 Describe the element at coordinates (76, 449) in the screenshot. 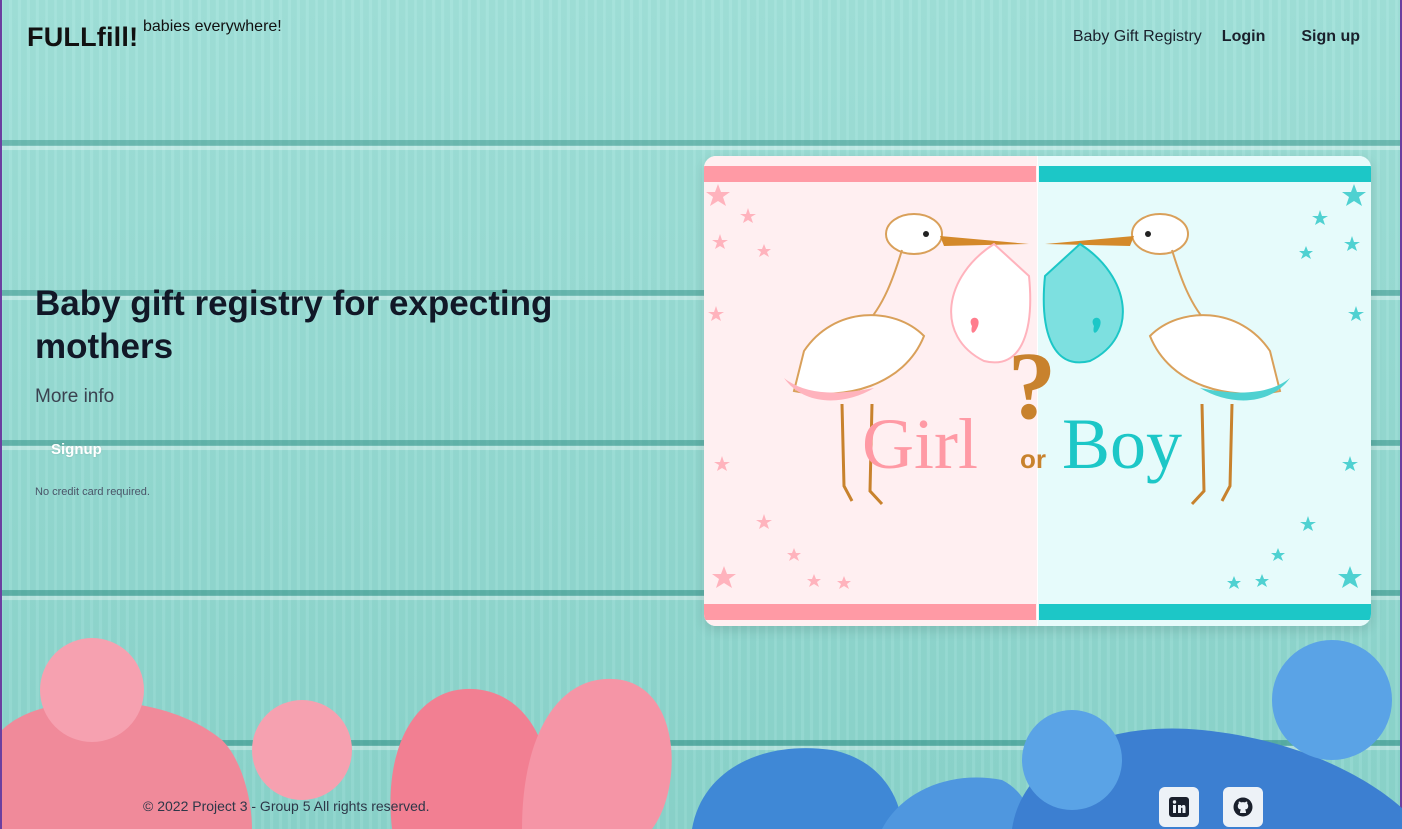

I see `signup-button: Signup` at that location.